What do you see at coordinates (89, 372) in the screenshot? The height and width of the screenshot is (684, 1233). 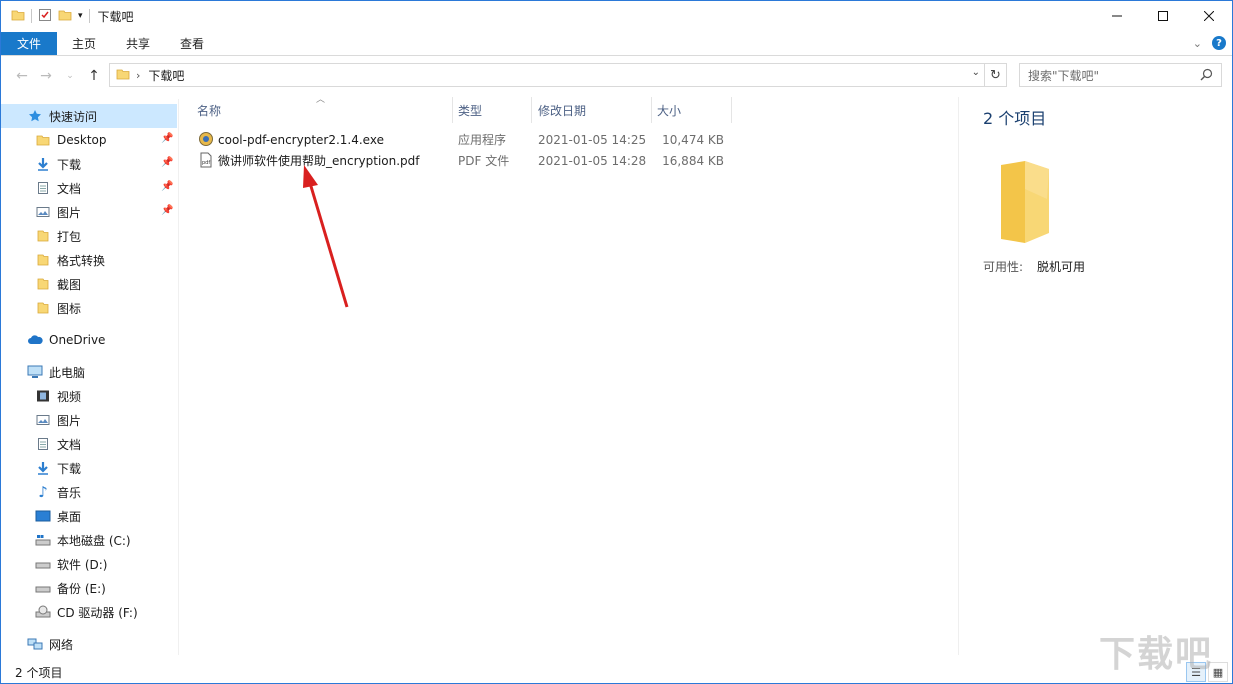 I see `sidebar-item-this-pc: 此电脑` at bounding box center [89, 372].